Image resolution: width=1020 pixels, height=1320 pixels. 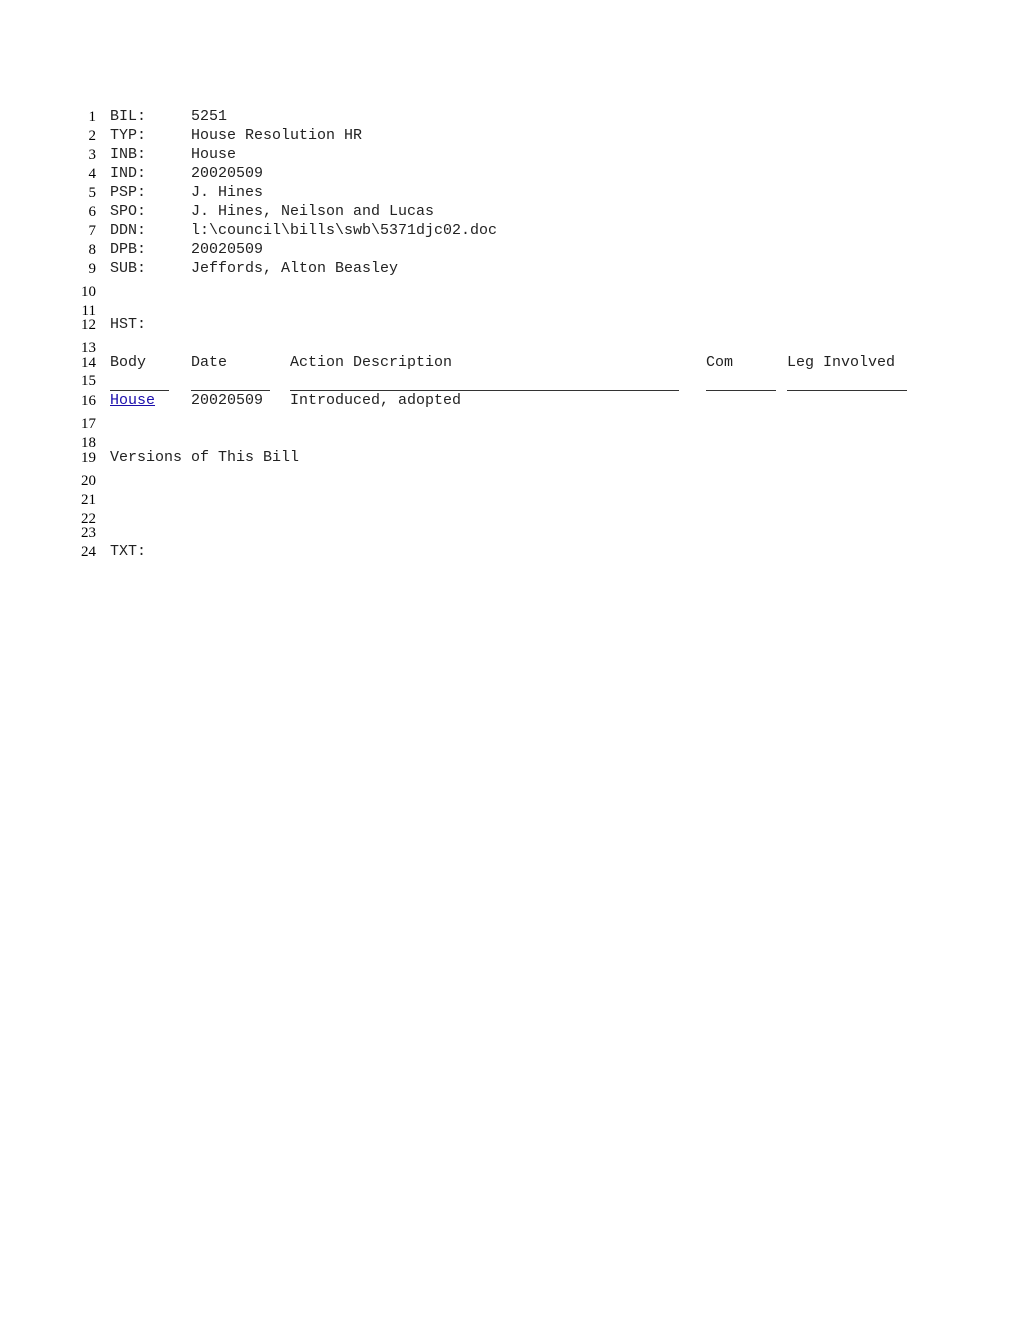 I want to click on field-label: TYP:, so click(x=128, y=135).